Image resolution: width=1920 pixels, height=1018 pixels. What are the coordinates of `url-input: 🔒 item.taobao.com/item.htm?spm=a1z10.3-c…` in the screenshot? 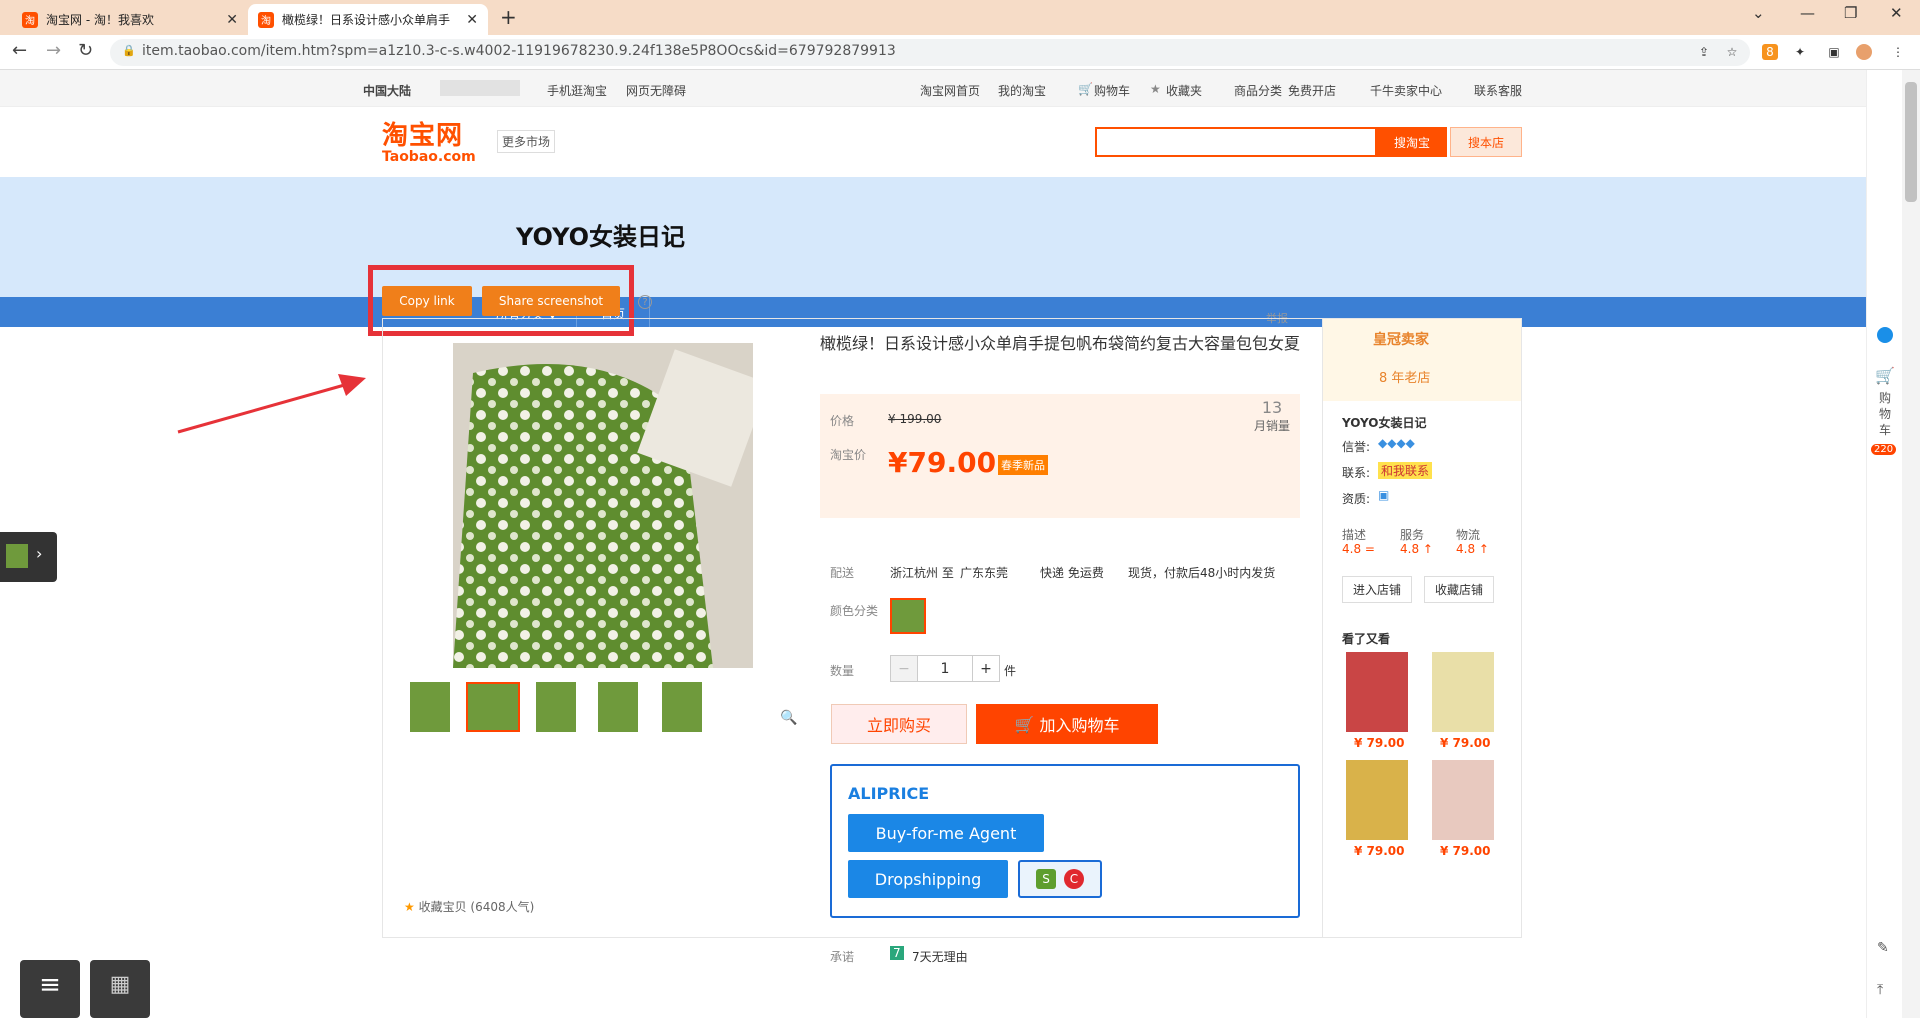 It's located at (930, 52).